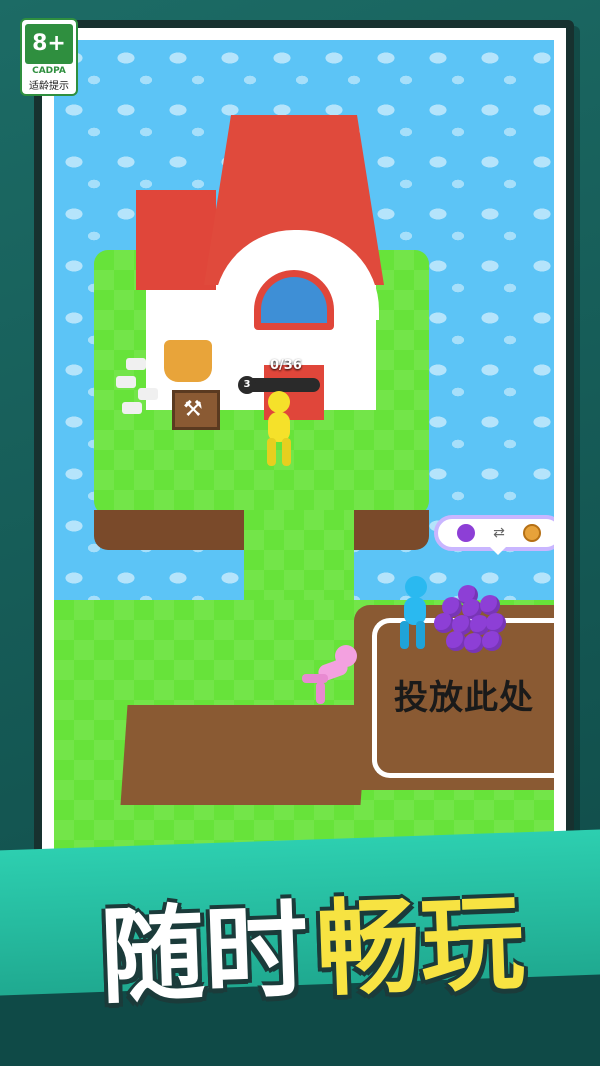  What do you see at coordinates (204, 953) in the screenshot?
I see `headline-part1: 随时` at bounding box center [204, 953].